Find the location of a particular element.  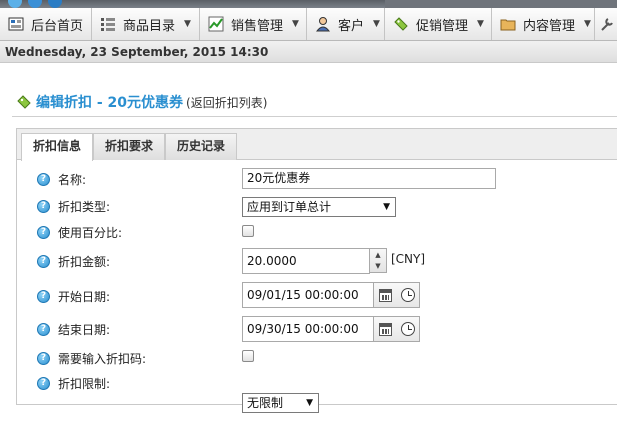

end-date-picker-buttons is located at coordinates (397, 329).